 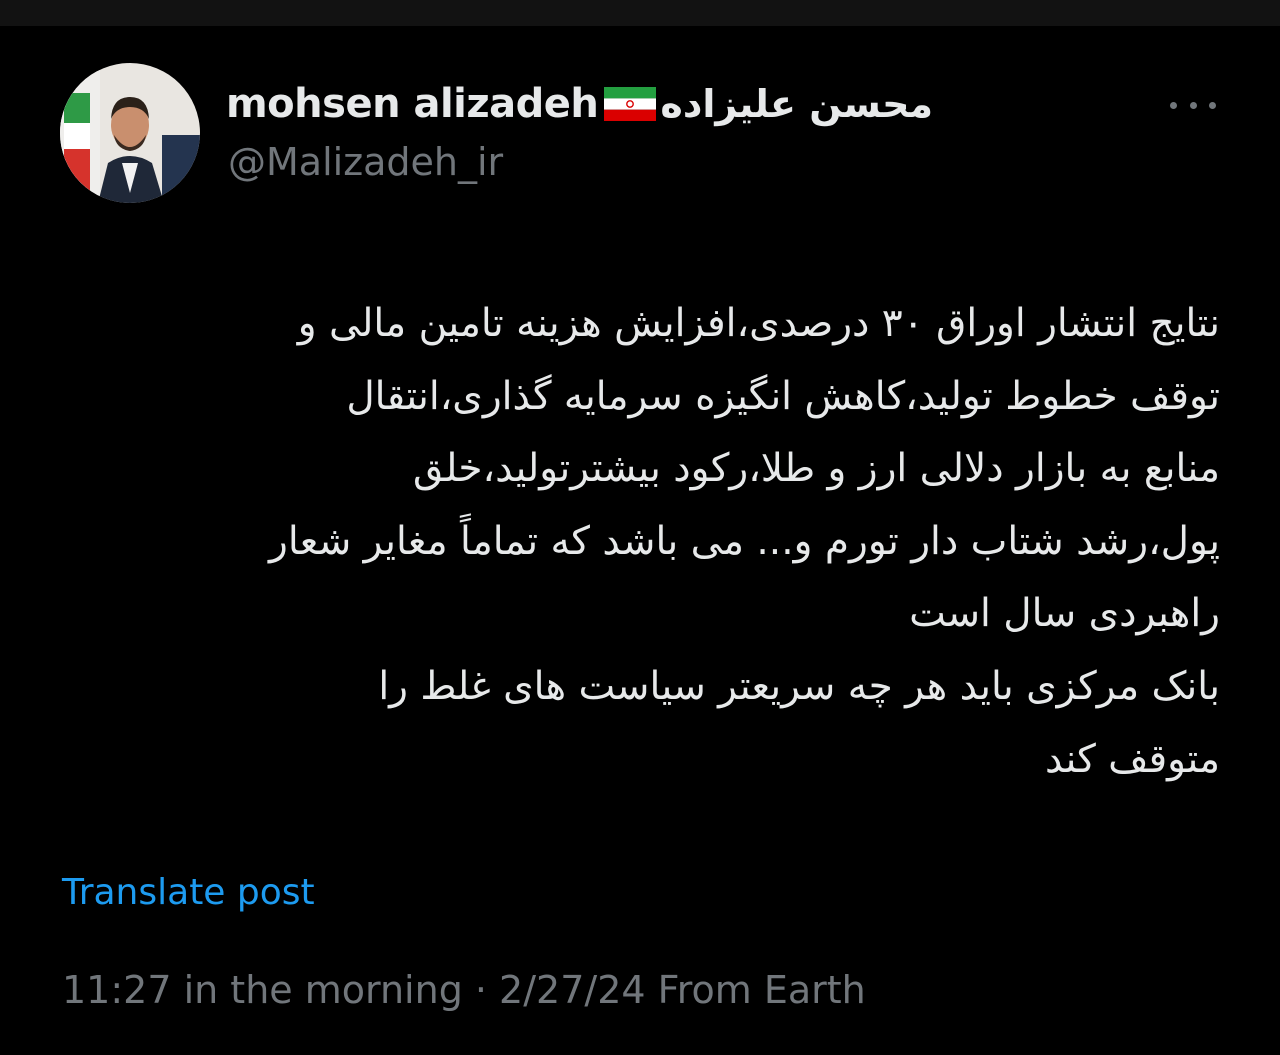 I want to click on author-handle: @Malizadeh_ir, so click(x=365, y=162).